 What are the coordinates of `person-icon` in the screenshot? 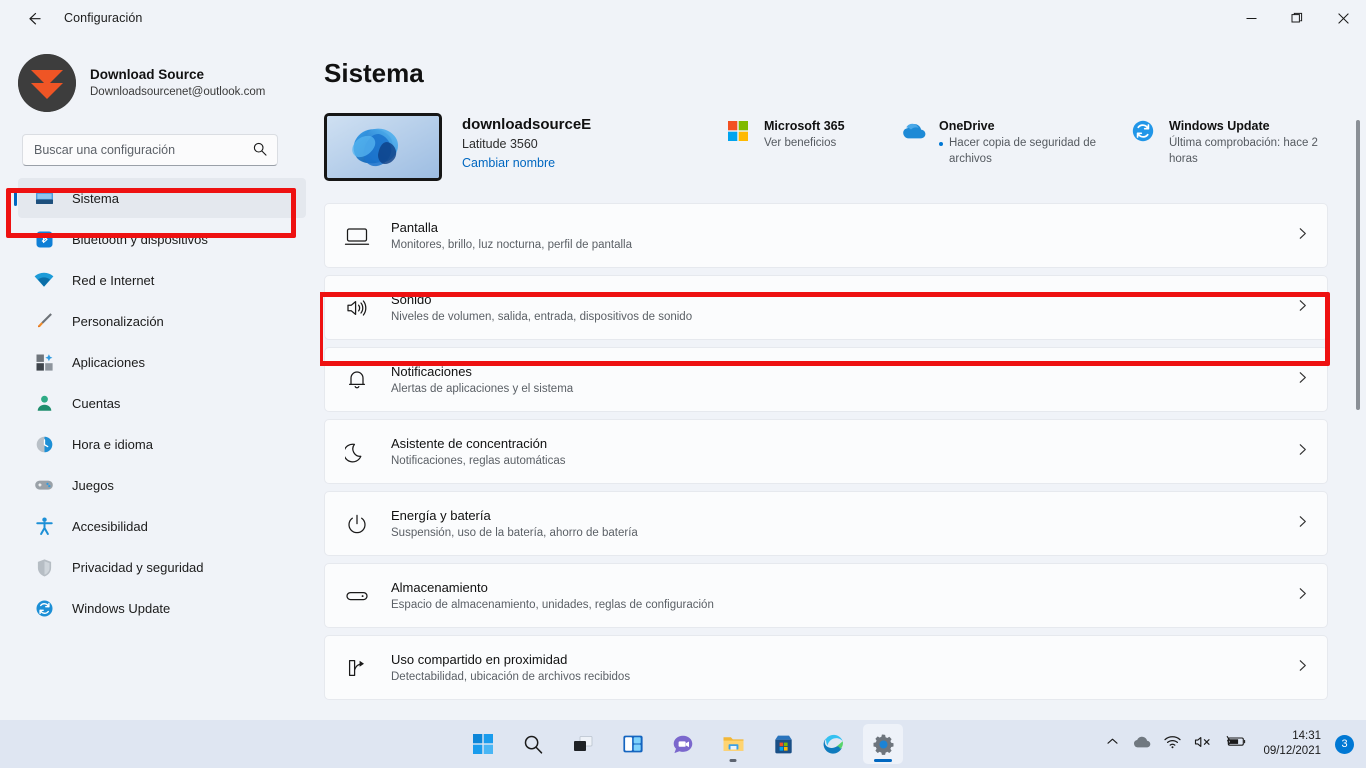 It's located at (44, 403).